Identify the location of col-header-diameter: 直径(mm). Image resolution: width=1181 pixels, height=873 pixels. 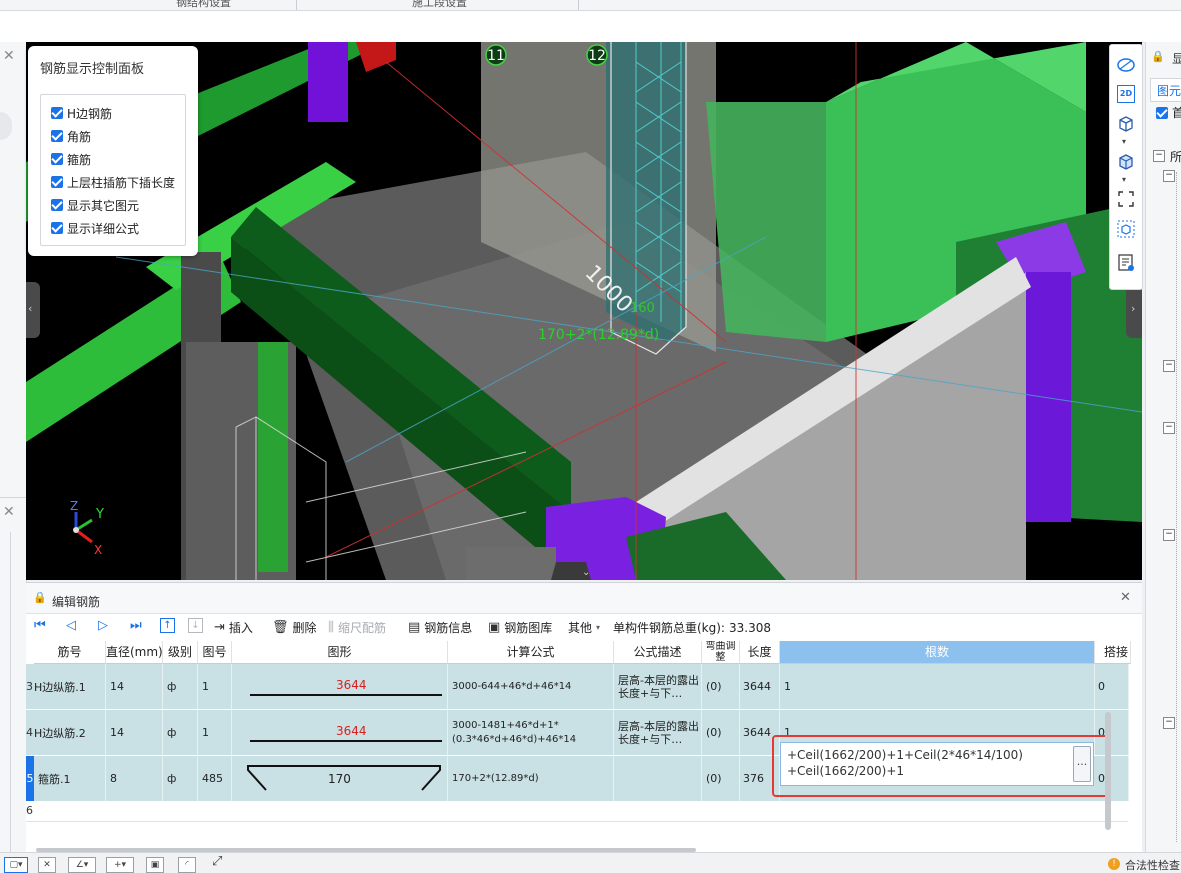
(134, 652).